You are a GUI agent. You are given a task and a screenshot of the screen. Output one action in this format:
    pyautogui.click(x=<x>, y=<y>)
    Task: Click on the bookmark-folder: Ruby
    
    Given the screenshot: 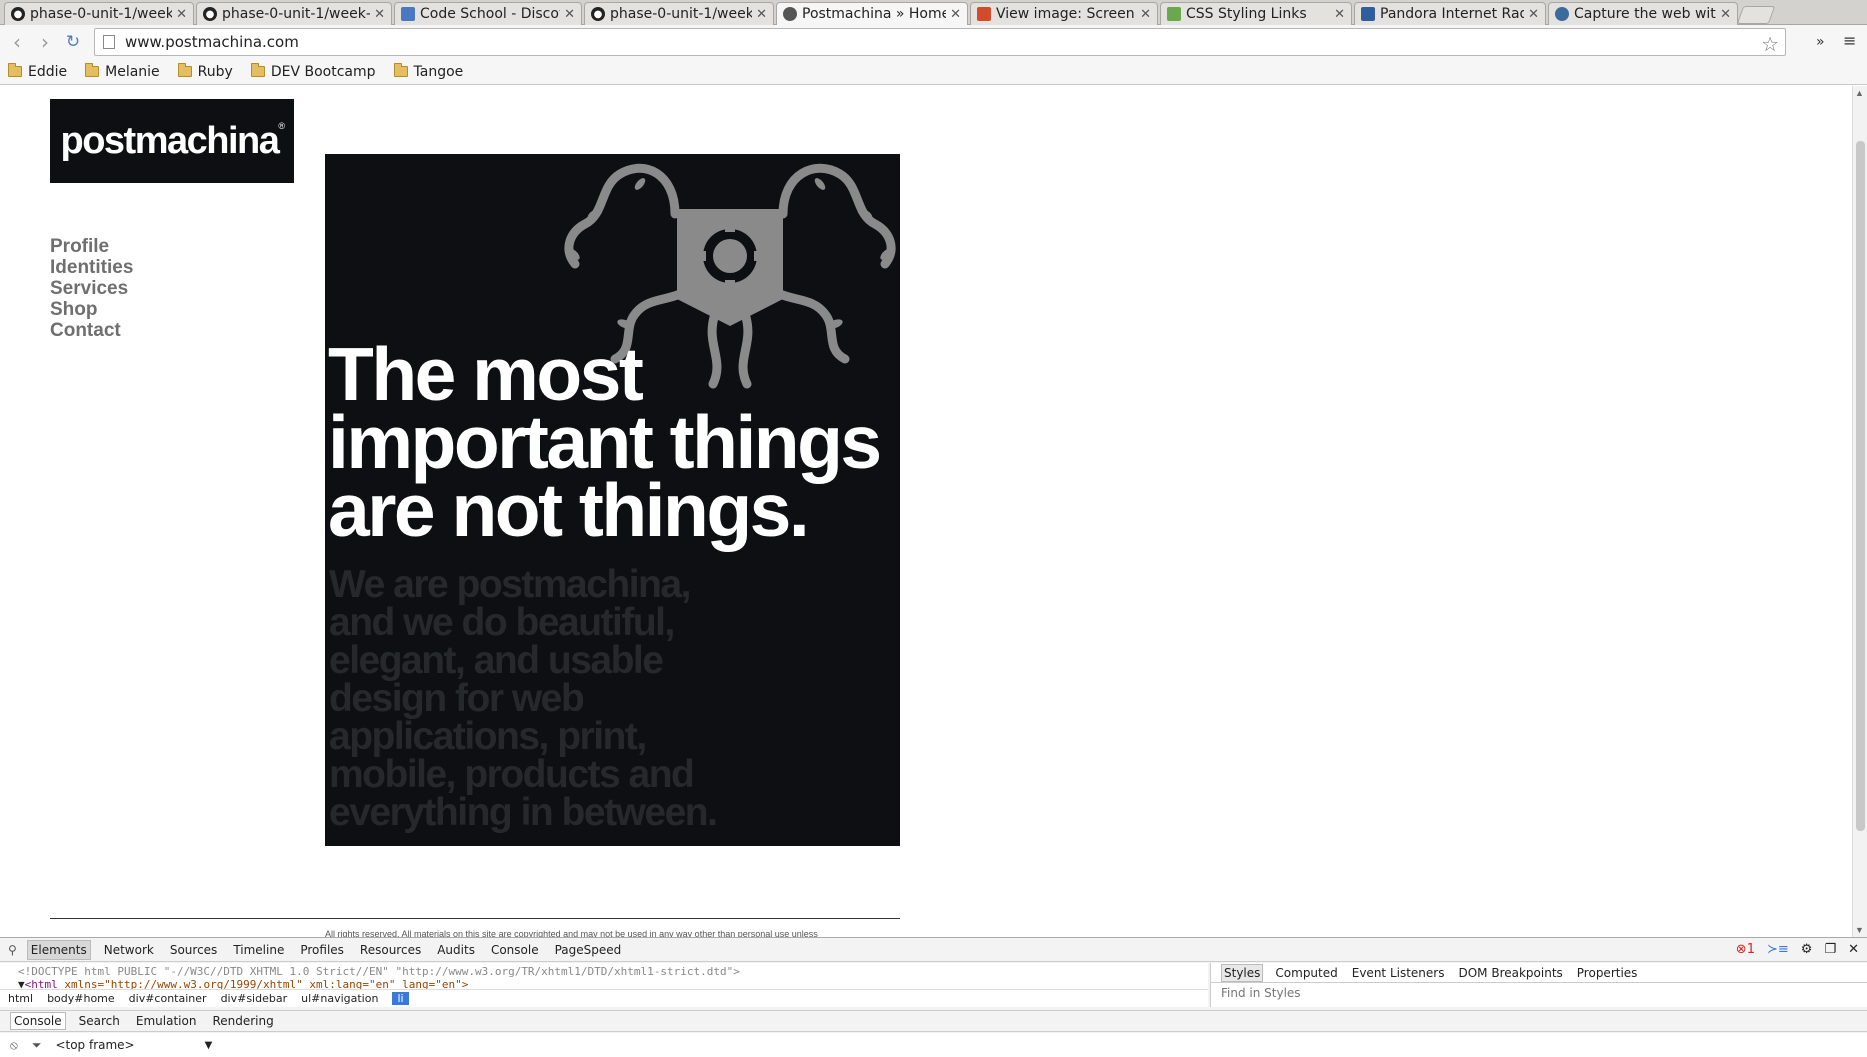 What is the action you would take?
    pyautogui.click(x=205, y=71)
    